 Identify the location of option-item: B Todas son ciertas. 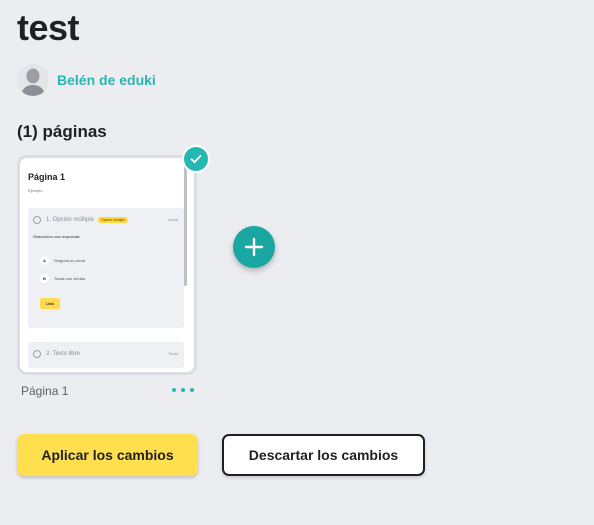
(62, 278).